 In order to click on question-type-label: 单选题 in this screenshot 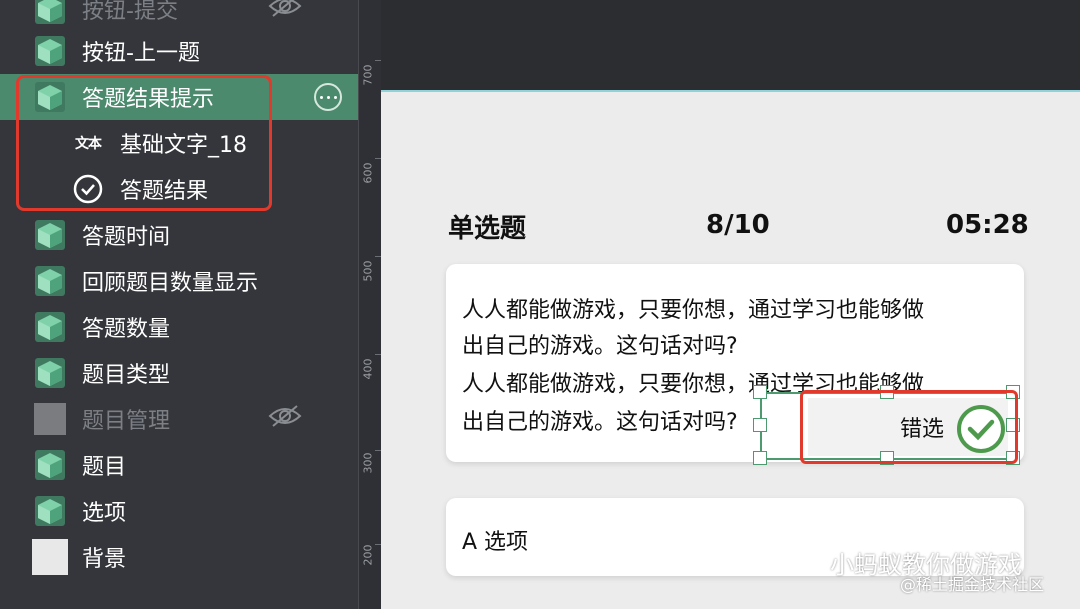, I will do `click(487, 229)`.